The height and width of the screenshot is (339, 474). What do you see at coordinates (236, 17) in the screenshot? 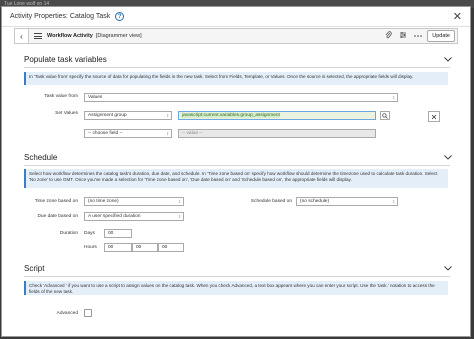
I see `dialog-titlebar: Activity Properties: Catalog Task ? ✕` at bounding box center [236, 17].